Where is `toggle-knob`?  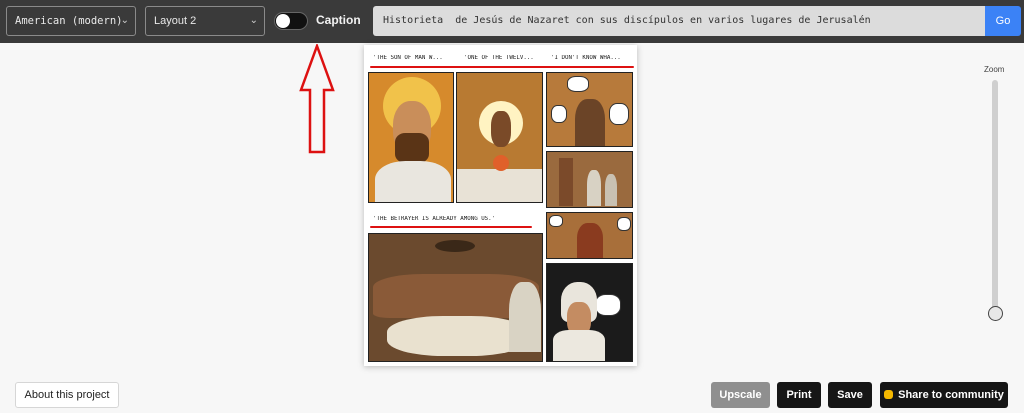
toggle-knob is located at coordinates (283, 21).